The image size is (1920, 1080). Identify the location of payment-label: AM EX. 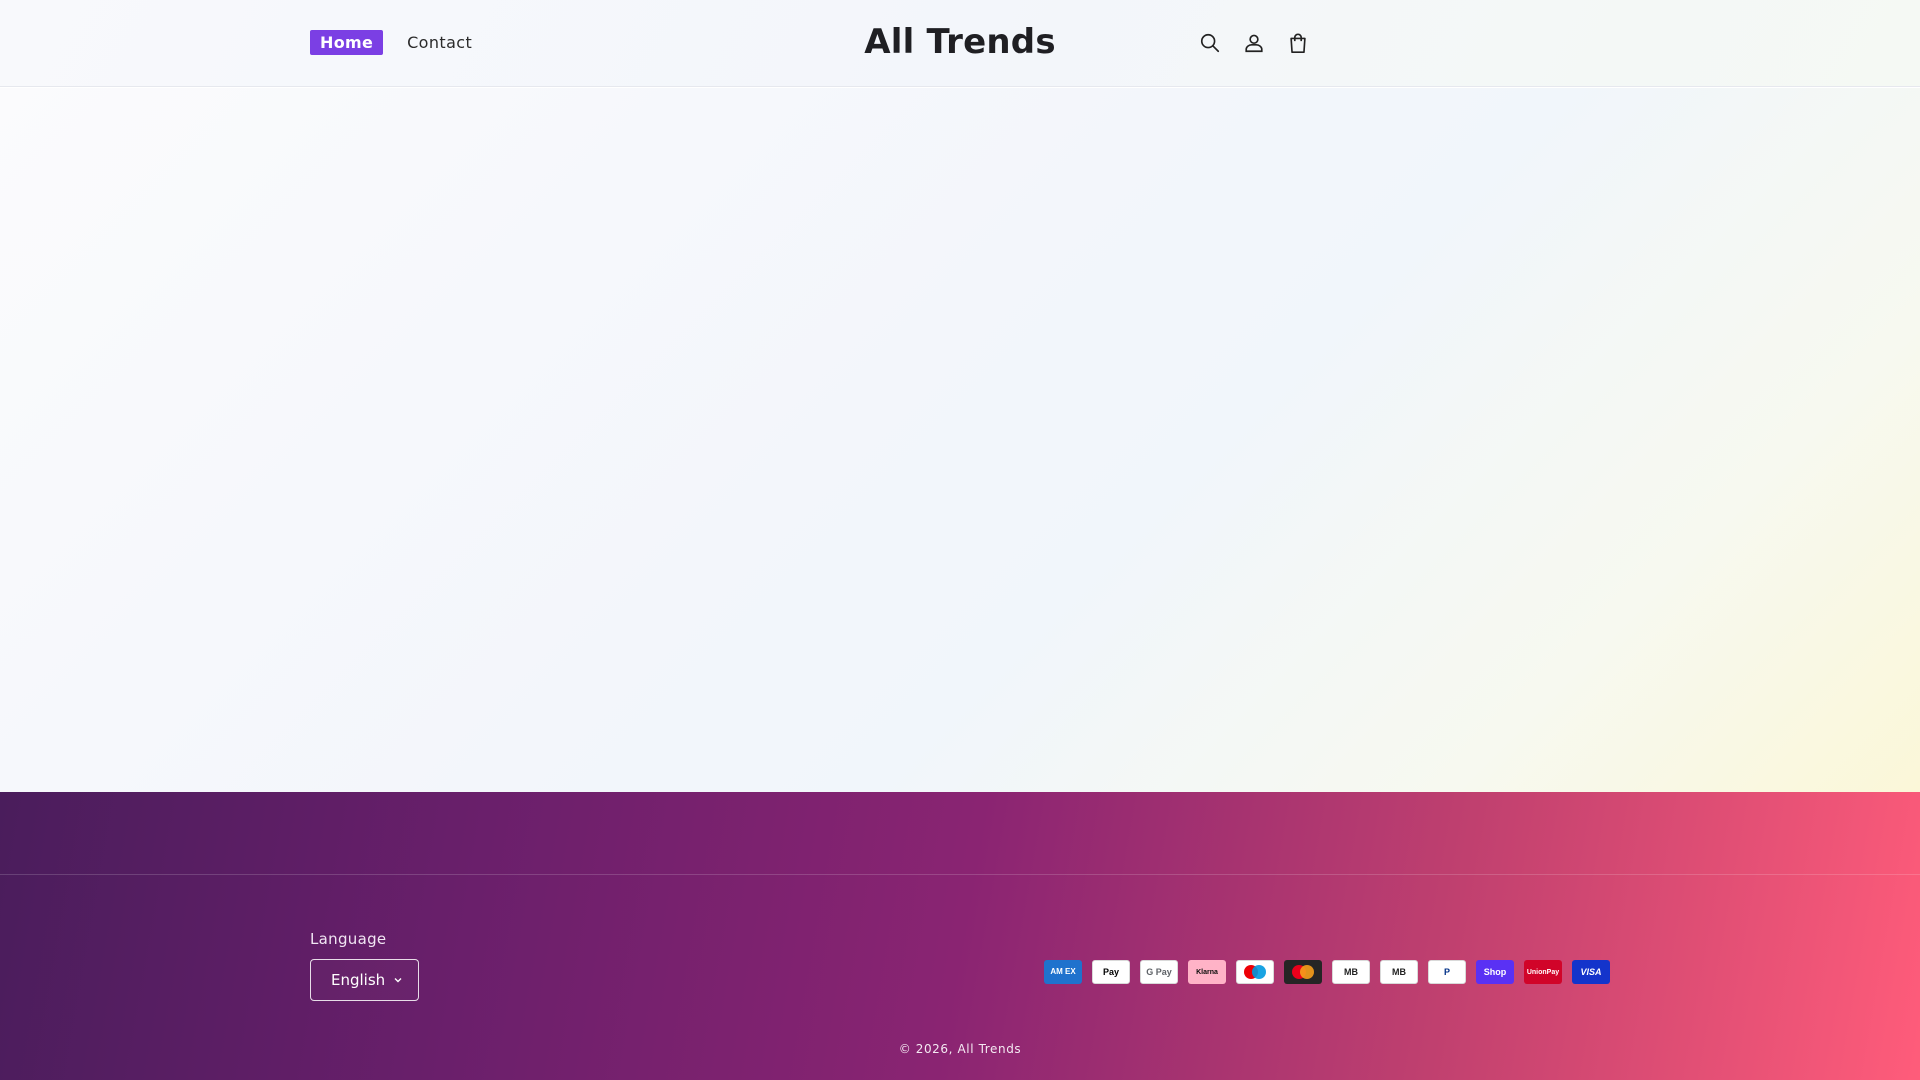
(1063, 971).